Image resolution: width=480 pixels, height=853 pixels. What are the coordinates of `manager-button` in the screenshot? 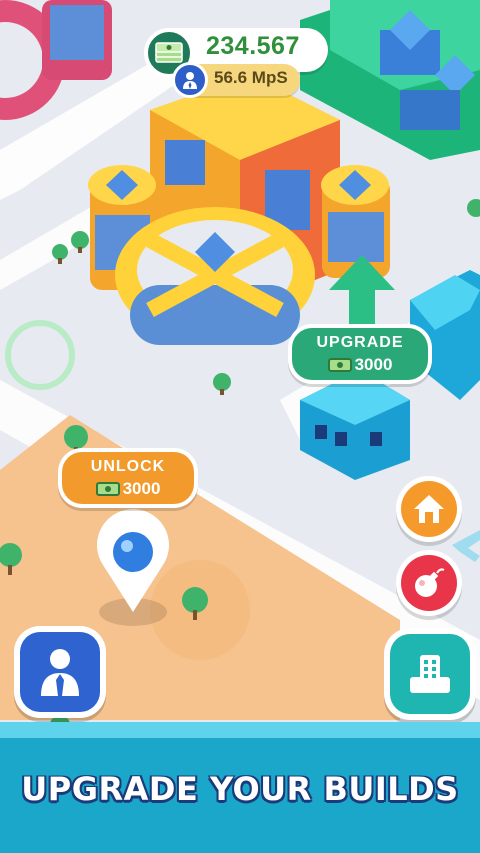 It's located at (60, 672).